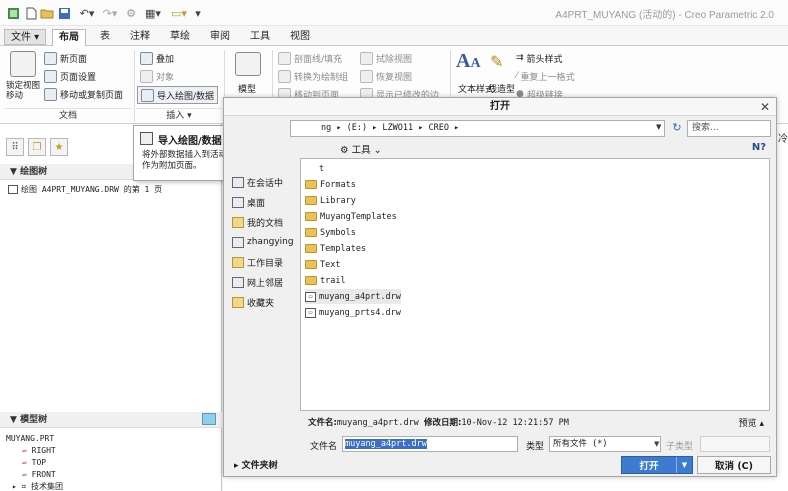 The image size is (788, 491). What do you see at coordinates (257, 182) in the screenshot?
I see `place-in-session: 在会话中` at bounding box center [257, 182].